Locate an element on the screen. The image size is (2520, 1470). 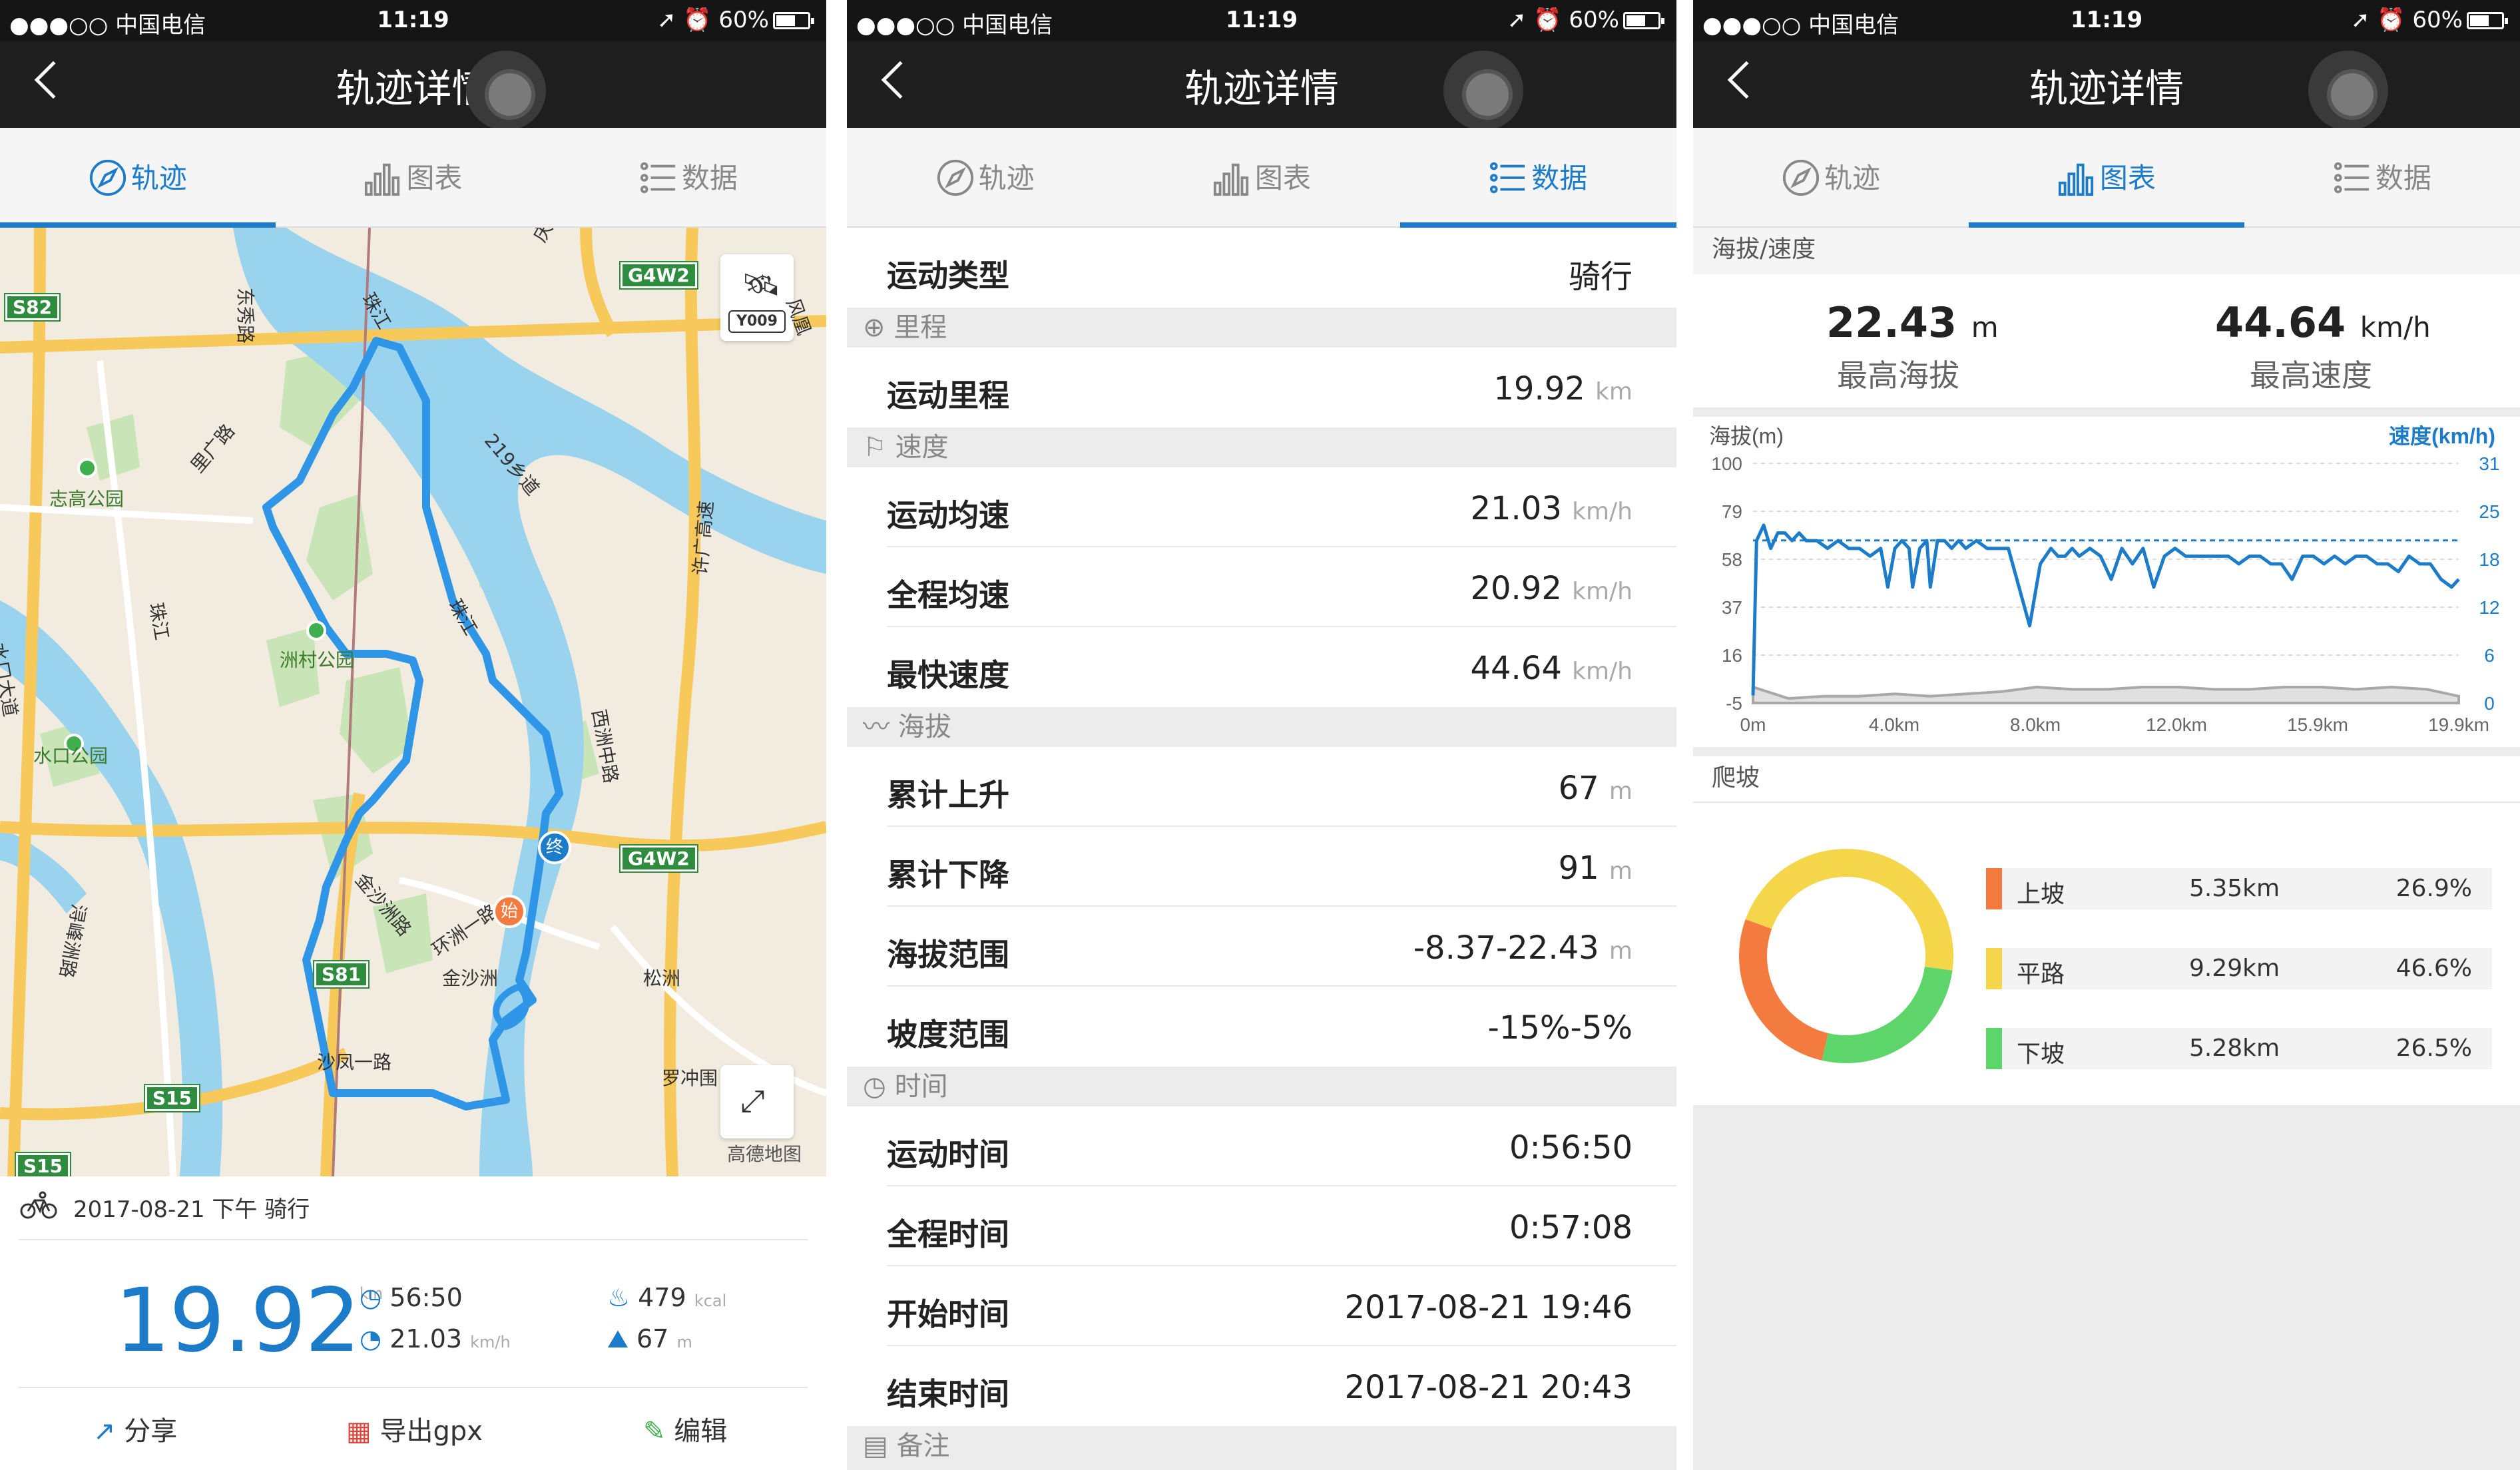
value-number: 21.03 is located at coordinates (1516, 508).